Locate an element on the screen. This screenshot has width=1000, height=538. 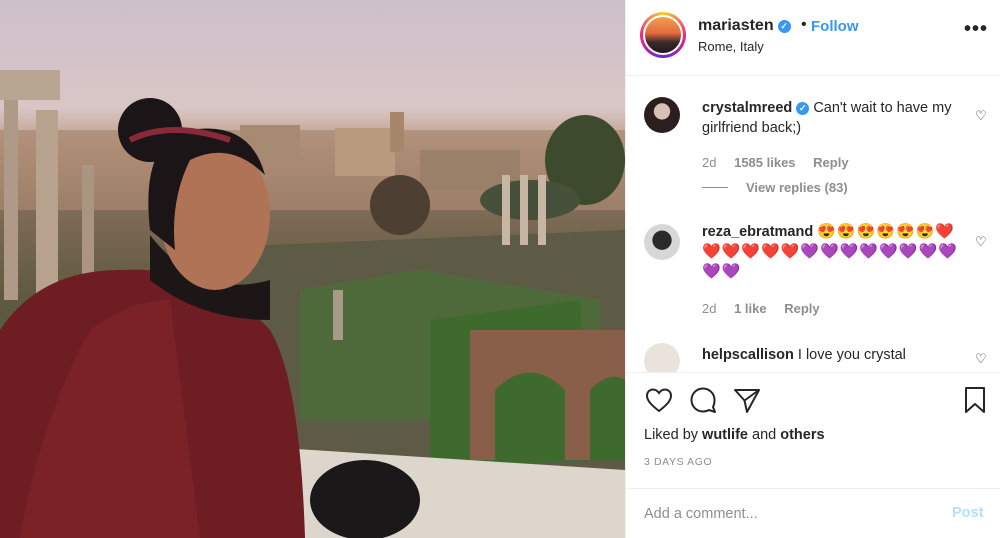
comment-bubble-icon is located at coordinates (703, 400).